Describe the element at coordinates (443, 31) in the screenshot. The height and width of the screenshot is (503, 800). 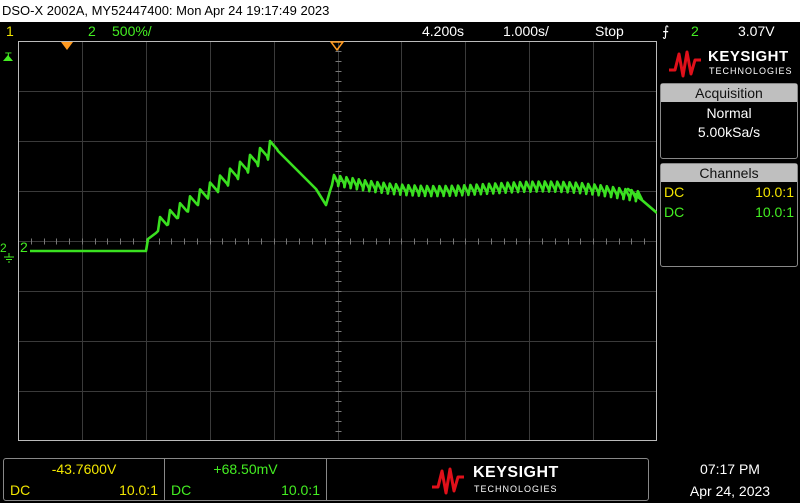
I see `time-delay: 4.200s` at that location.